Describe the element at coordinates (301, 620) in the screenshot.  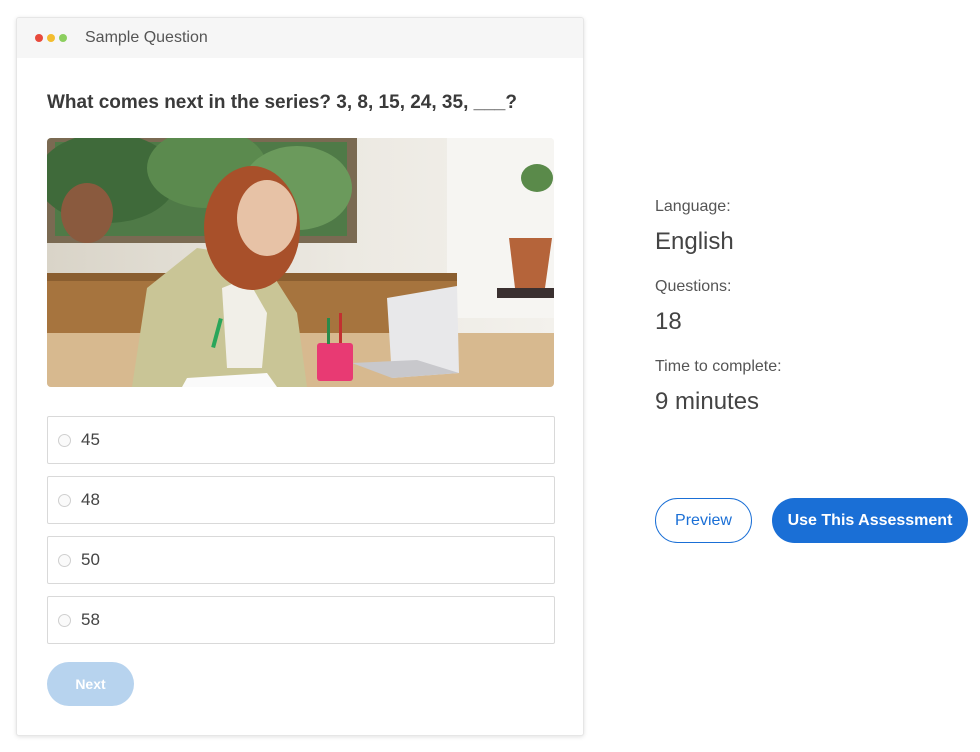
I see `answer-option: 58` at that location.